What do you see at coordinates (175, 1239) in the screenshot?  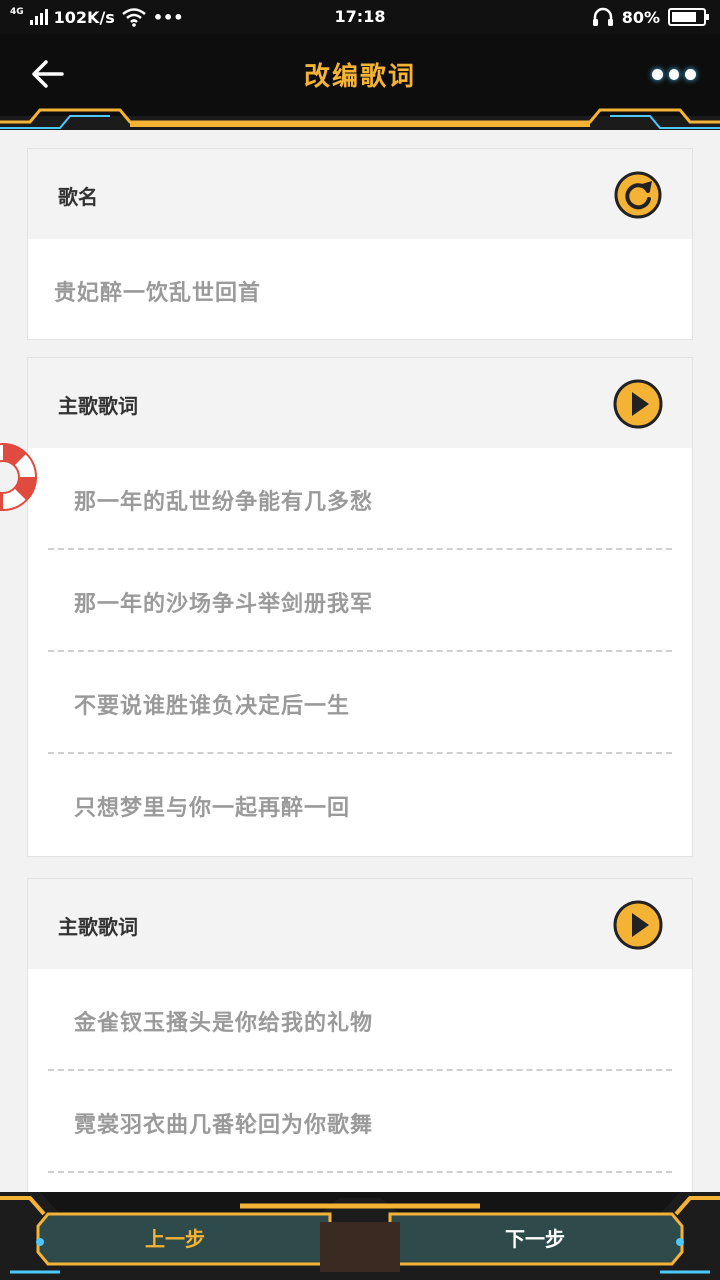 I see `previous-step-button: 上一步` at bounding box center [175, 1239].